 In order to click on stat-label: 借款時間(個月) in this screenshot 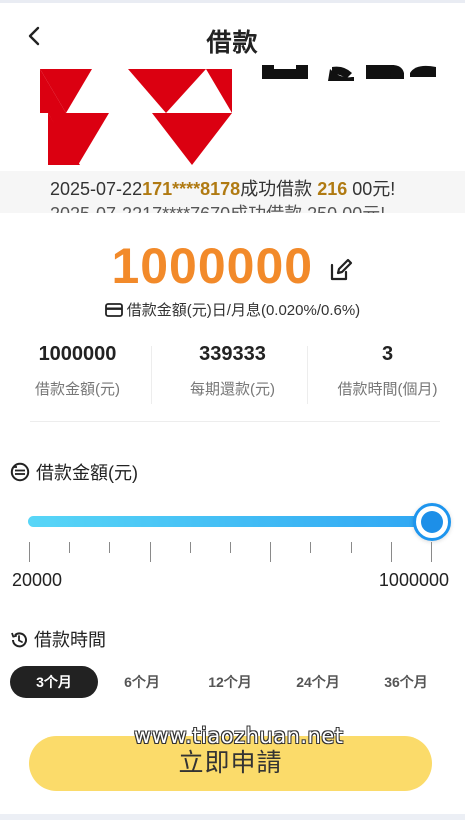, I will do `click(387, 389)`.